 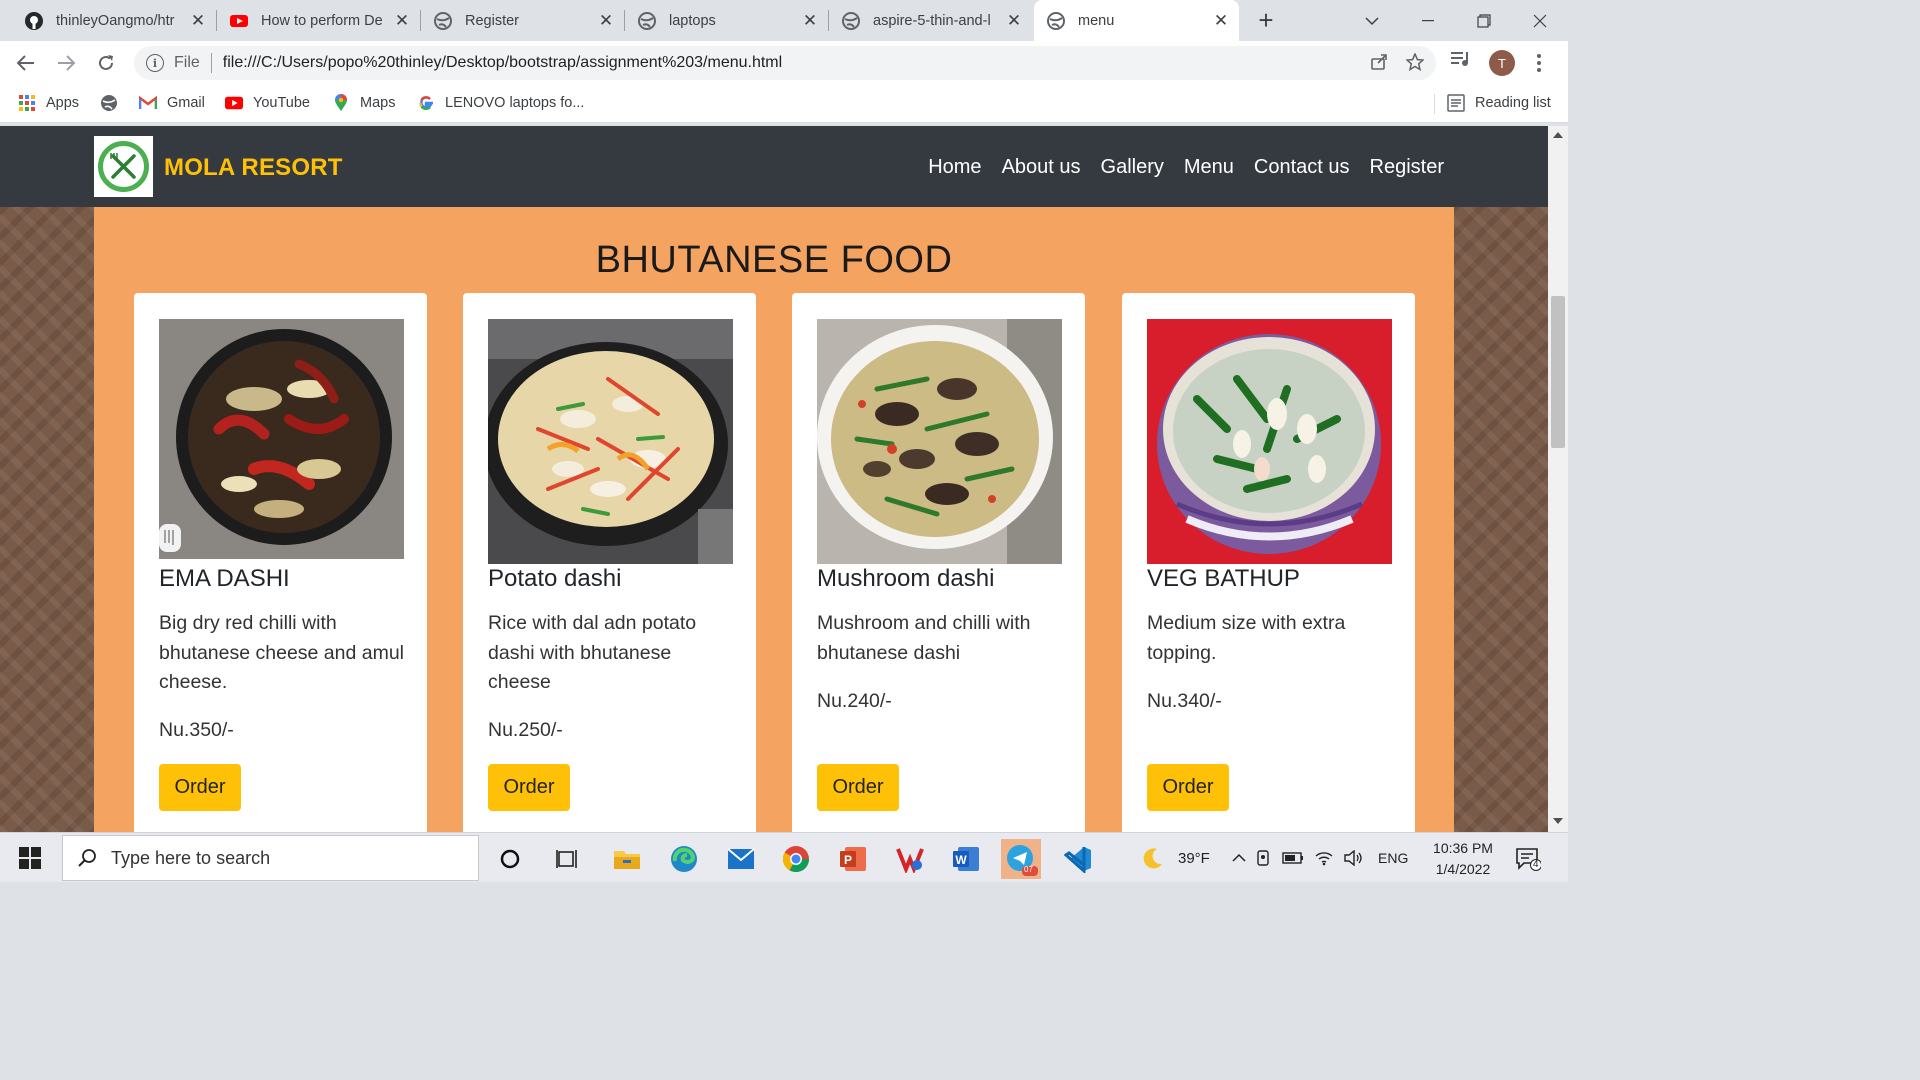 I want to click on volume-icon, so click(x=1354, y=858).